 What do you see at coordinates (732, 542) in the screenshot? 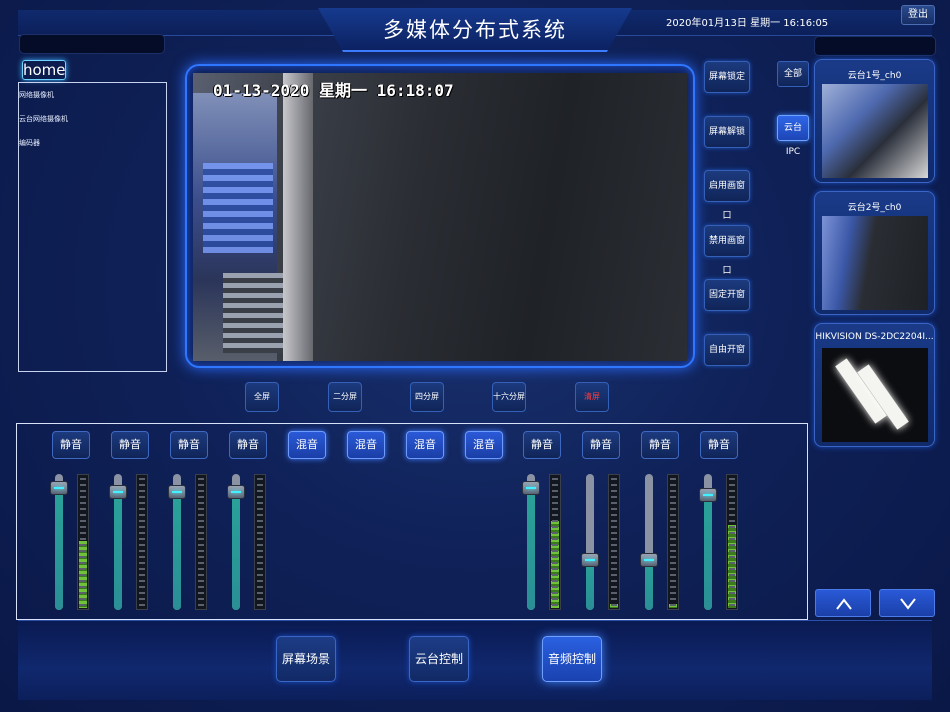
I see `channel-12-level-meter` at bounding box center [732, 542].